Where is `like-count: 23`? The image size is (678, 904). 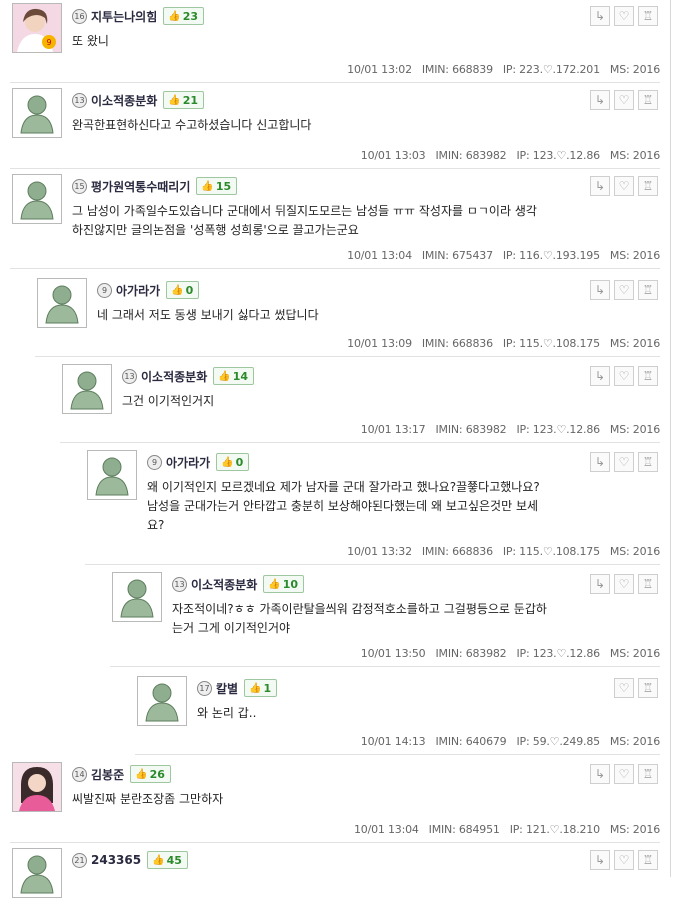
like-count: 23 is located at coordinates (190, 16).